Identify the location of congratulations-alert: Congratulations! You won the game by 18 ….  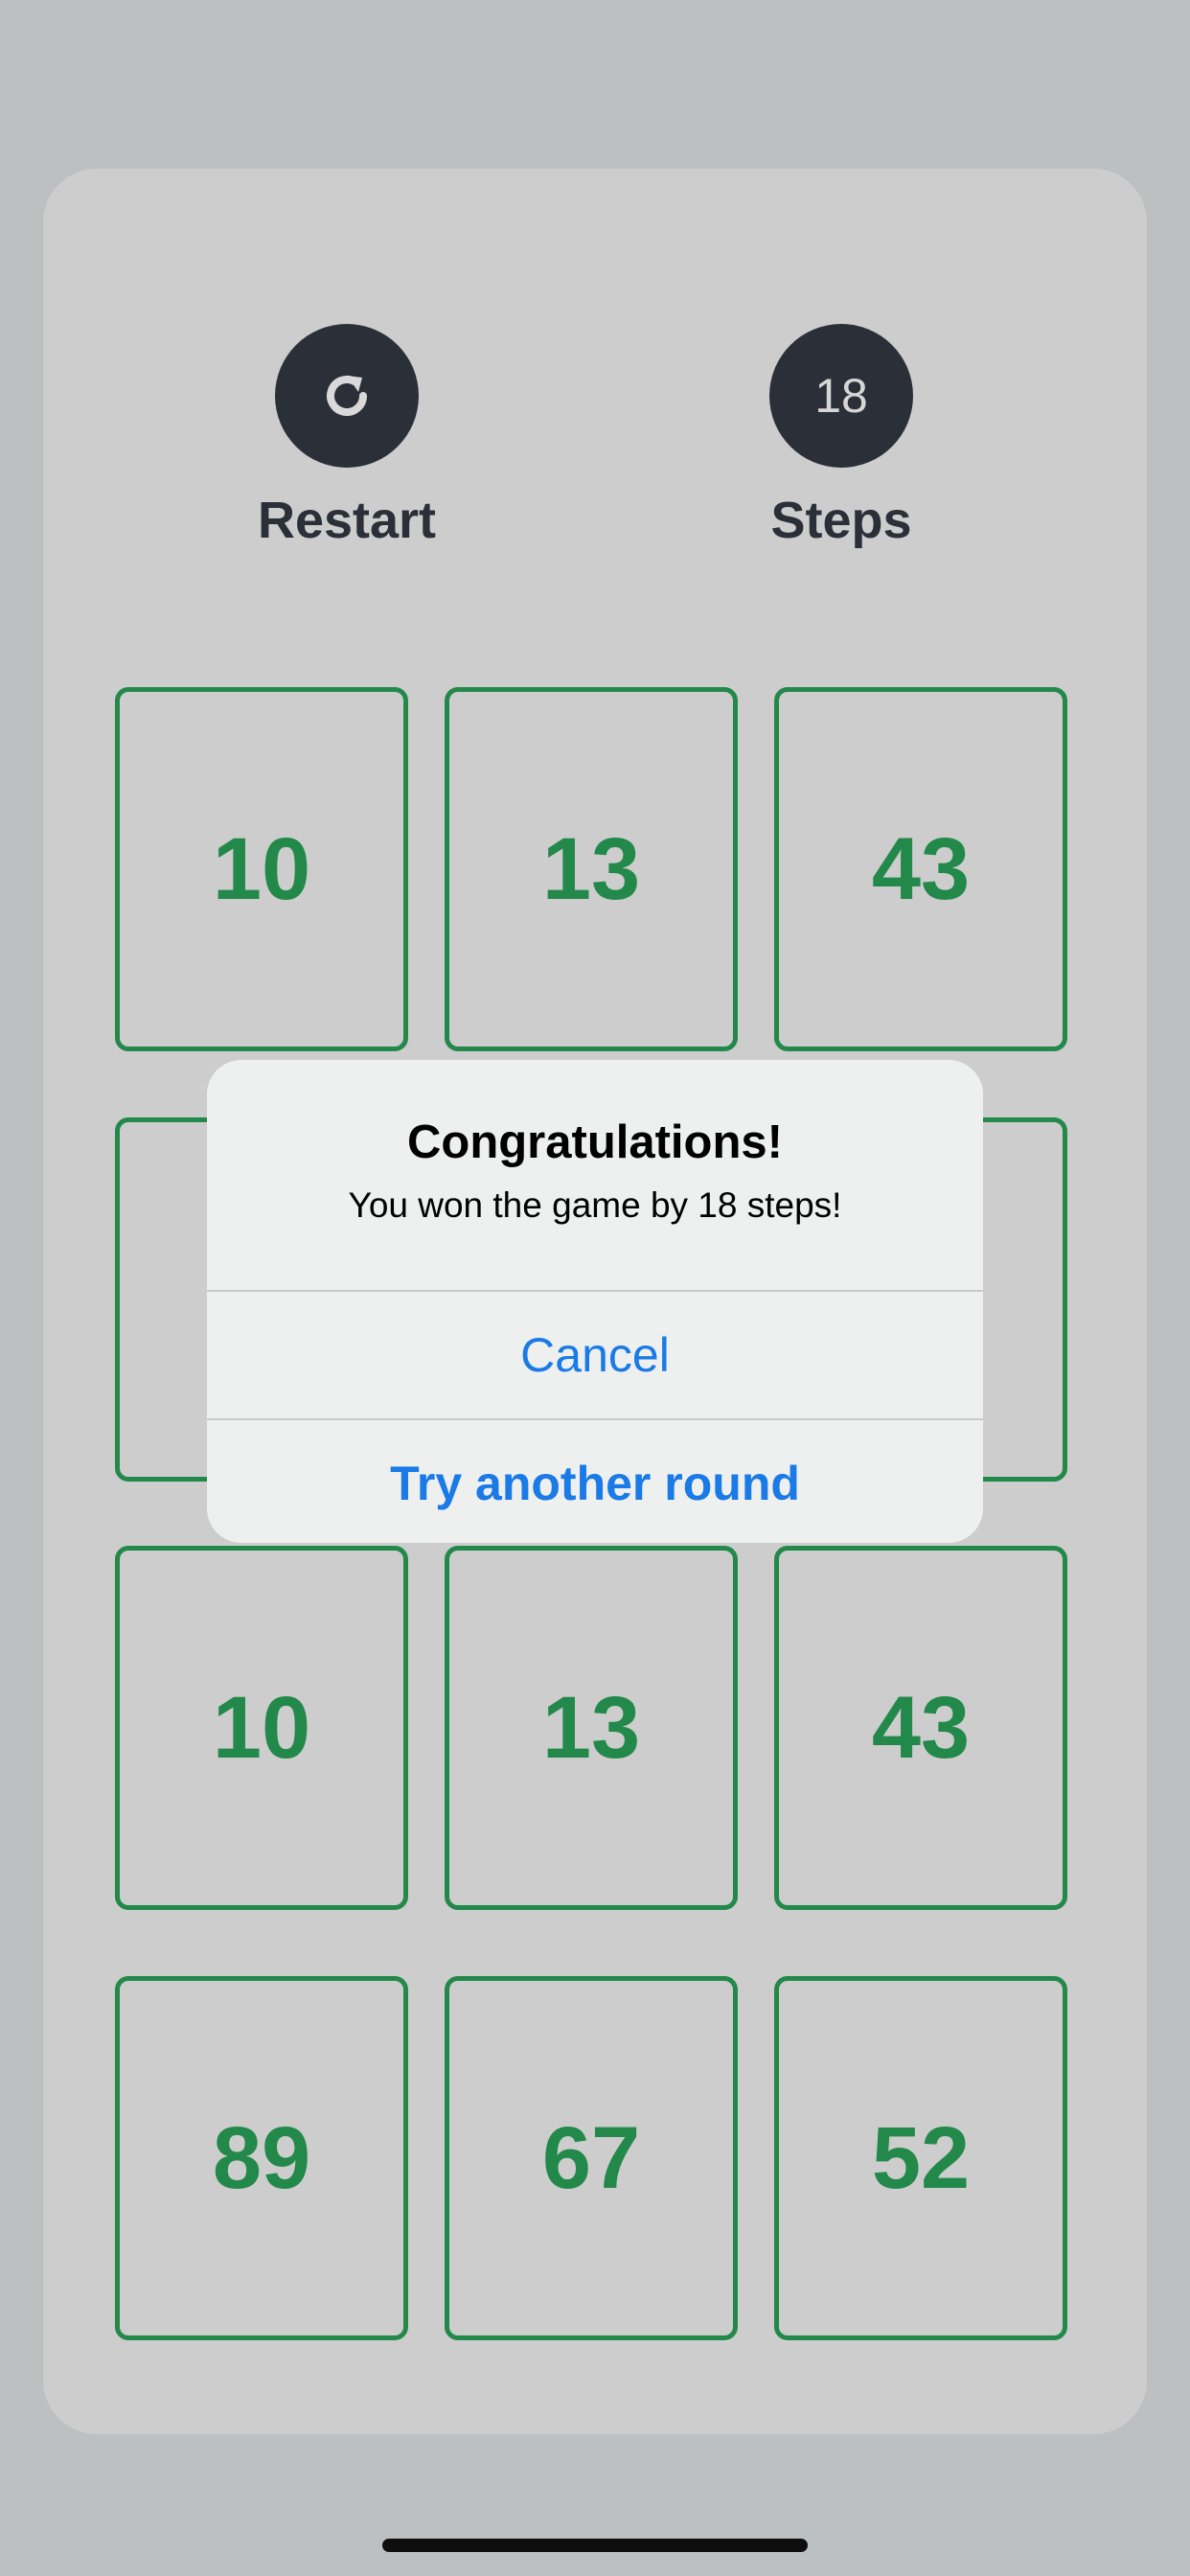
(595, 1301).